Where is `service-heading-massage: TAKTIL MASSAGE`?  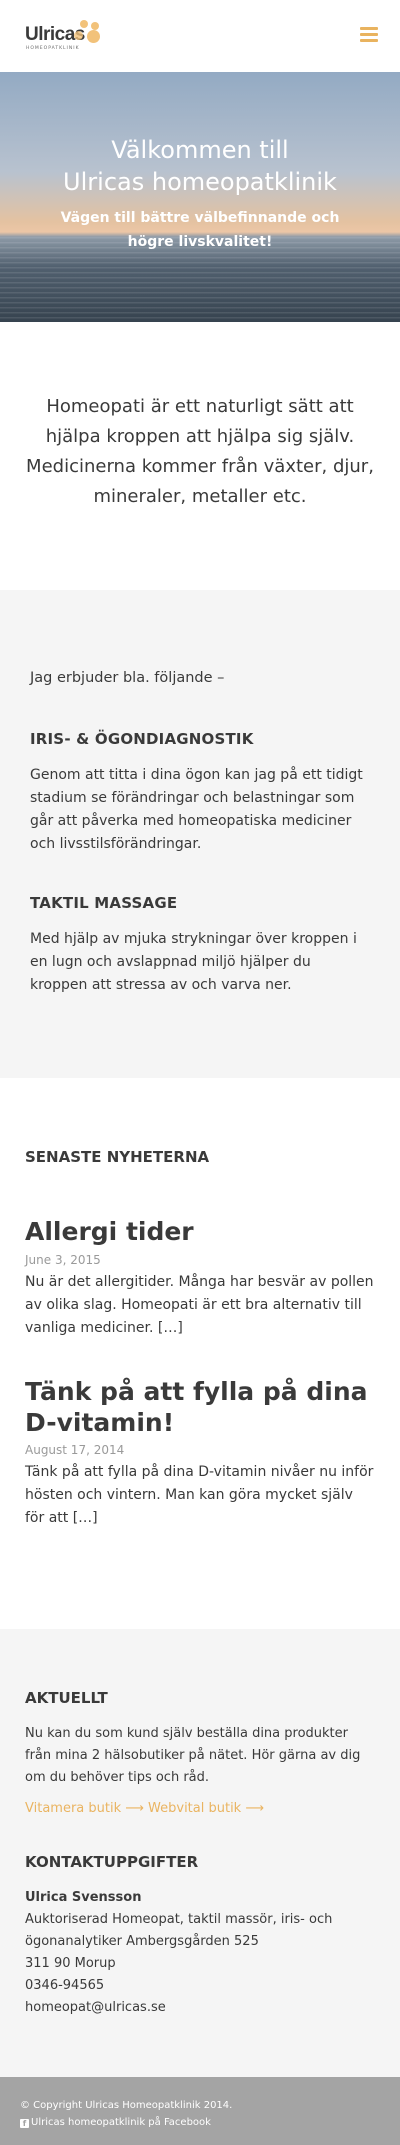 service-heading-massage: TAKTIL MASSAGE is located at coordinates (104, 903).